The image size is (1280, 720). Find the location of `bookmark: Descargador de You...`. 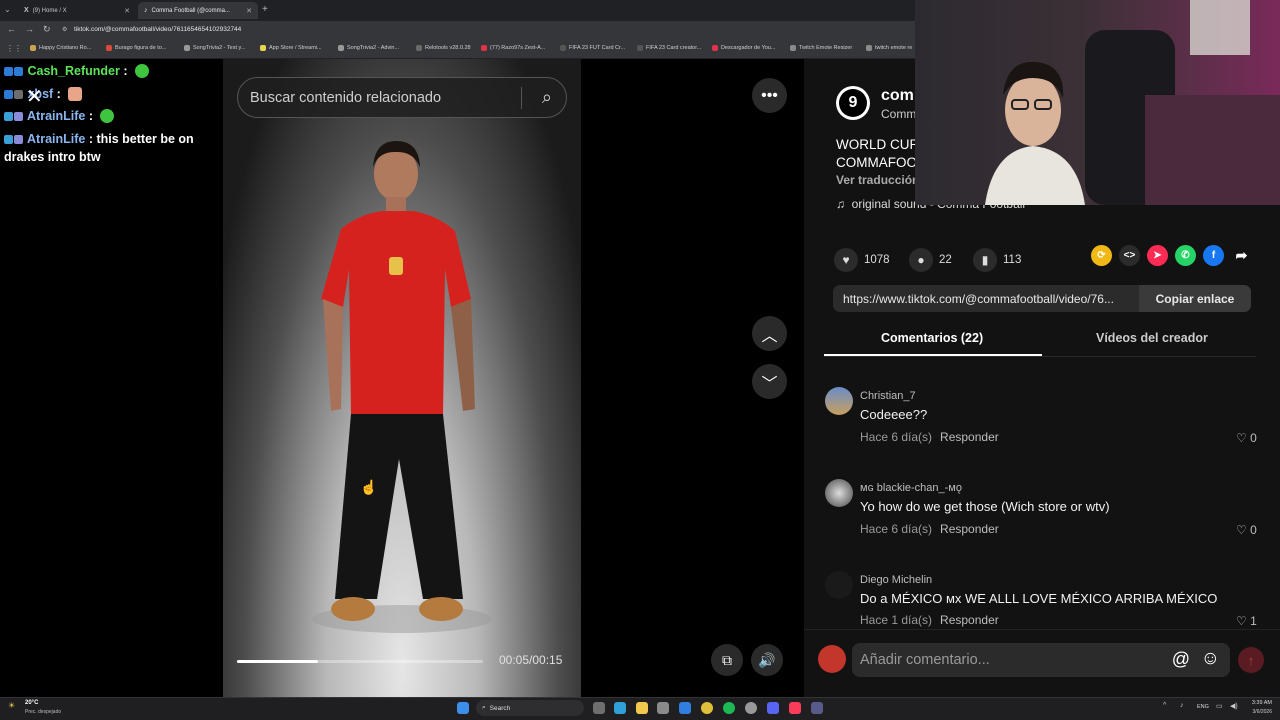

bookmark: Descargador de You... is located at coordinates (743, 48).